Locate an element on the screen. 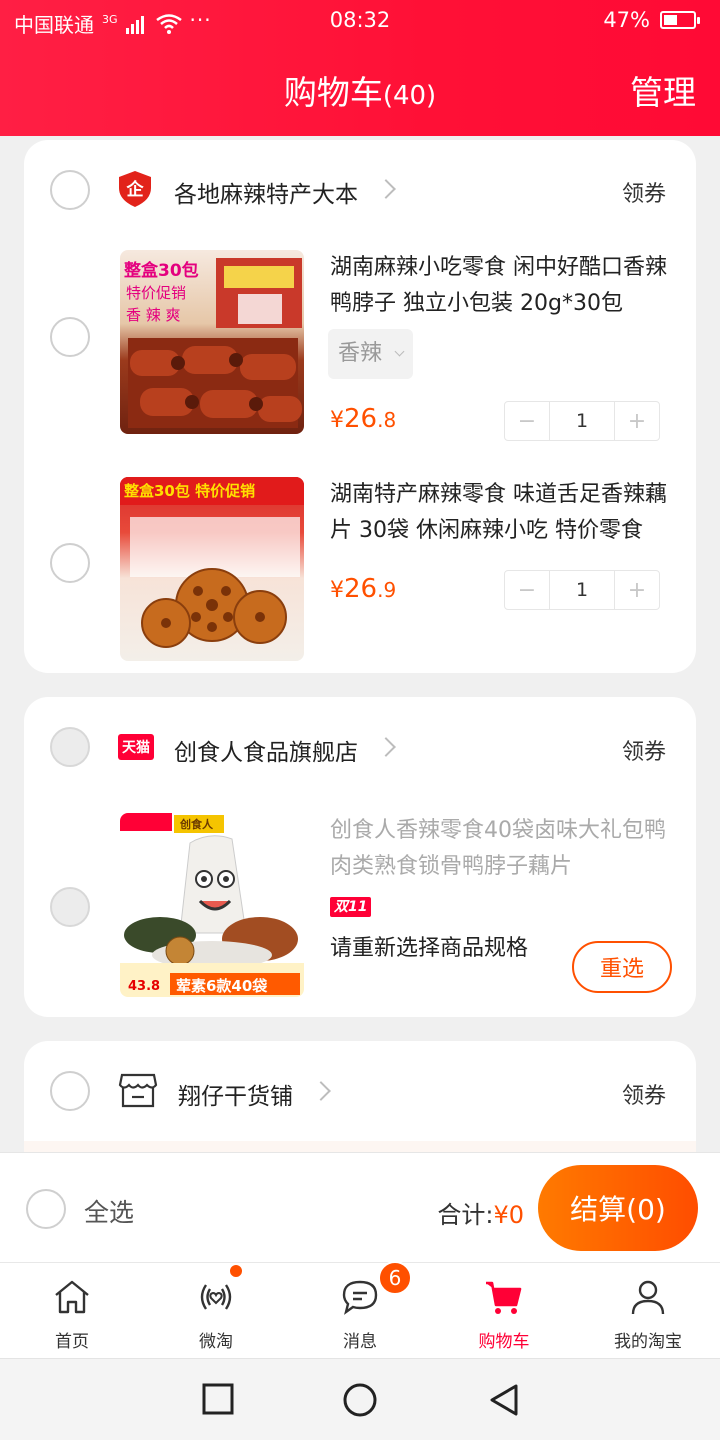  spec-selector: 香辣 is located at coordinates (371, 354).